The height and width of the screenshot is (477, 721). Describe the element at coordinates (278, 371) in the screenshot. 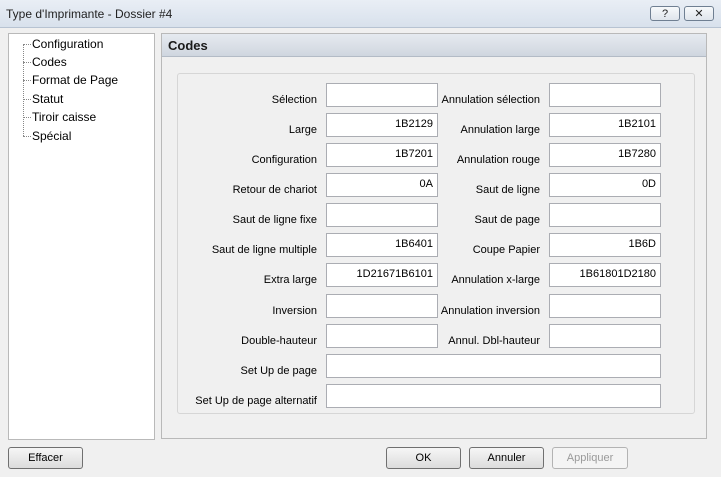

I see `setup-page-label: Set Up de page` at that location.